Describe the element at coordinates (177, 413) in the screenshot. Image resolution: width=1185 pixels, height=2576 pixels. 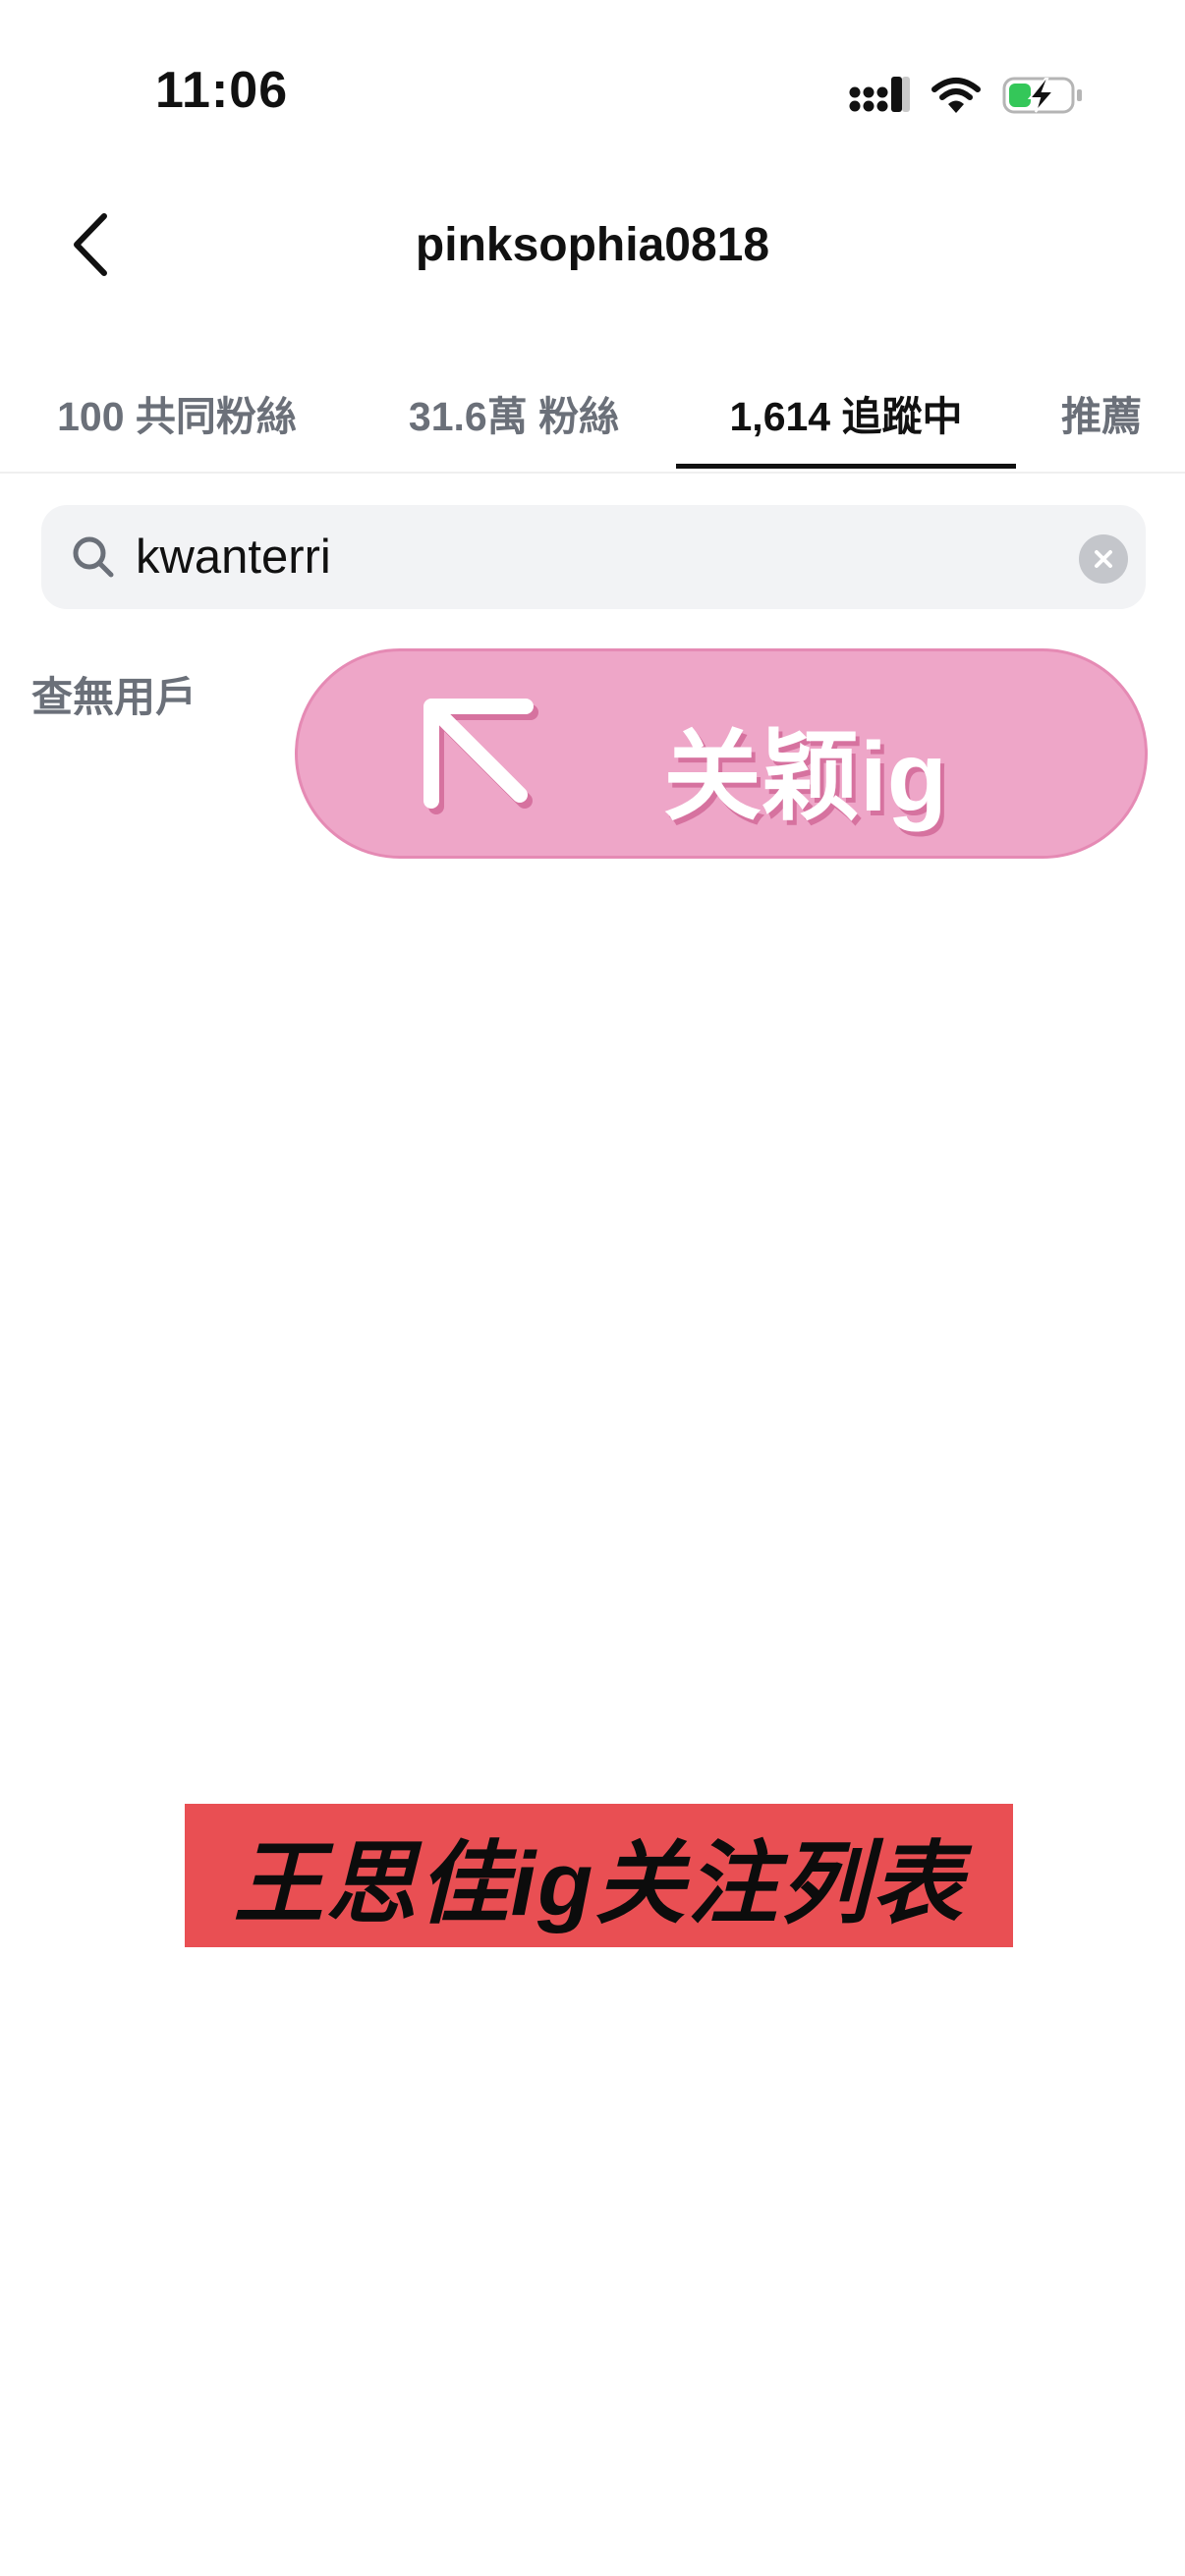
I see `tab-mutual-followers: 100 共同粉絲` at that location.